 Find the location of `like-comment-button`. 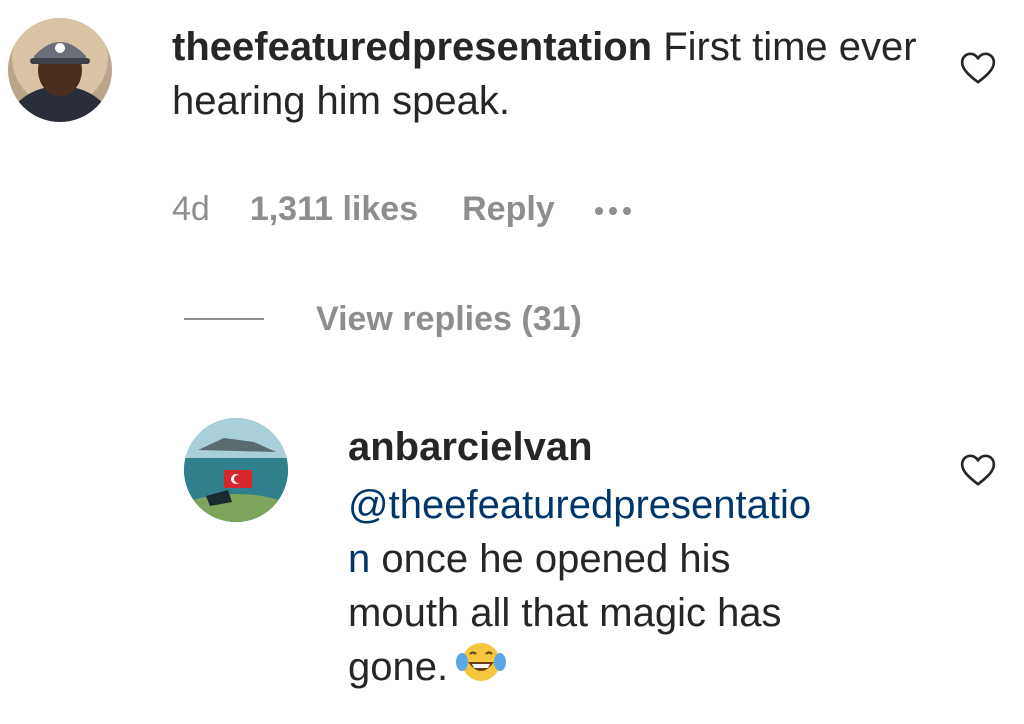

like-comment-button is located at coordinates (978, 68).